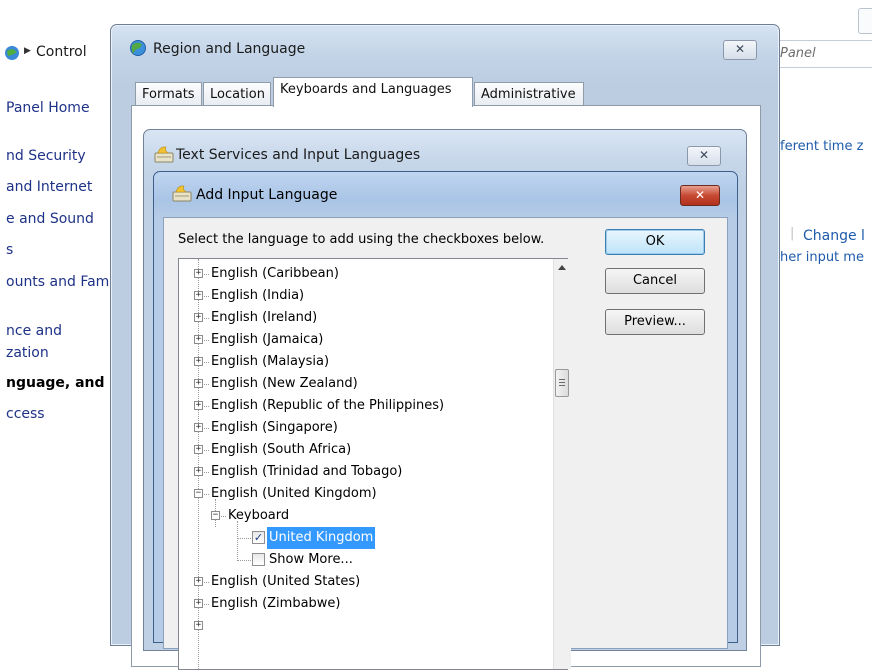 The image size is (872, 670). Describe the element at coordinates (294, 493) in the screenshot. I see `tree-item-label: English (United Kingdom)` at that location.